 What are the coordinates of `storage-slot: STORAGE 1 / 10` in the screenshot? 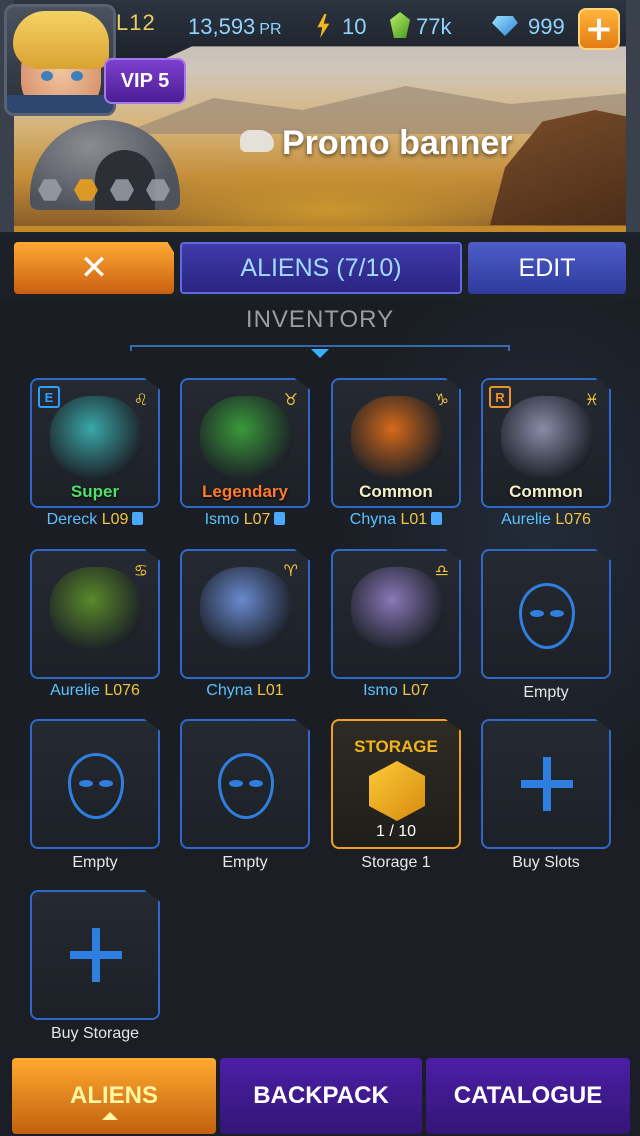 It's located at (396, 784).